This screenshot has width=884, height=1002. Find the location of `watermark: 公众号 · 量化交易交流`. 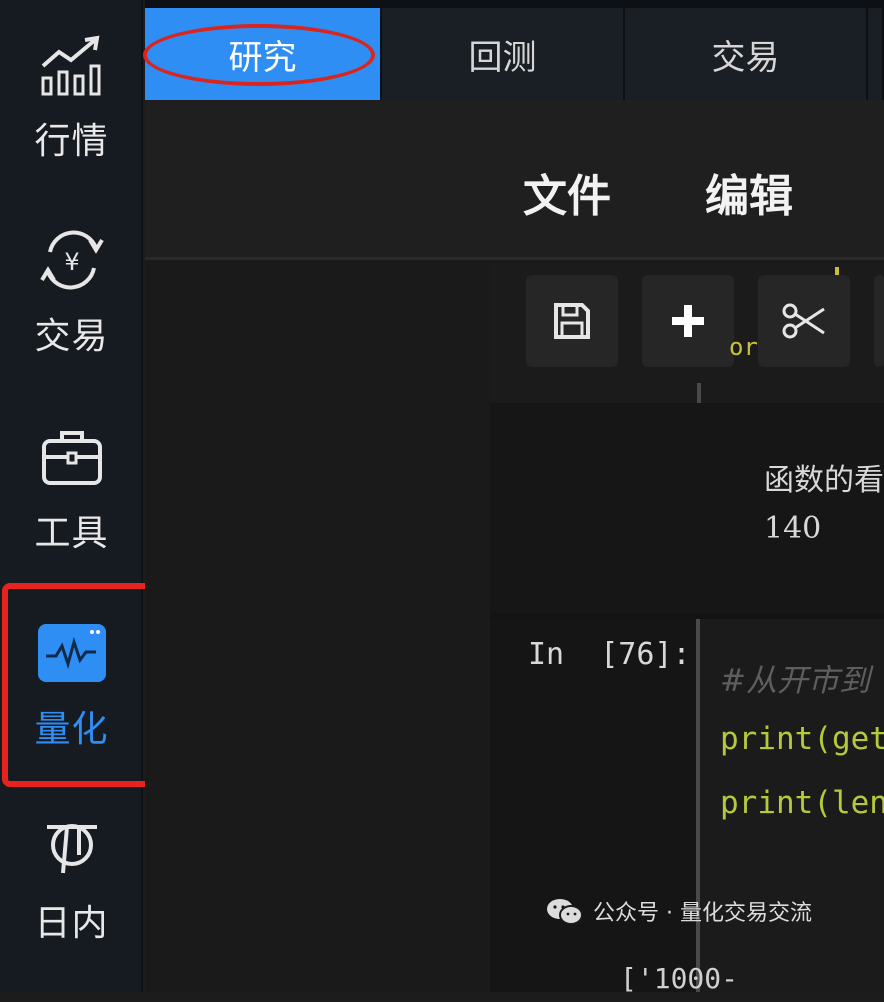

watermark: 公众号 · 量化交易交流 is located at coordinates (678, 911).